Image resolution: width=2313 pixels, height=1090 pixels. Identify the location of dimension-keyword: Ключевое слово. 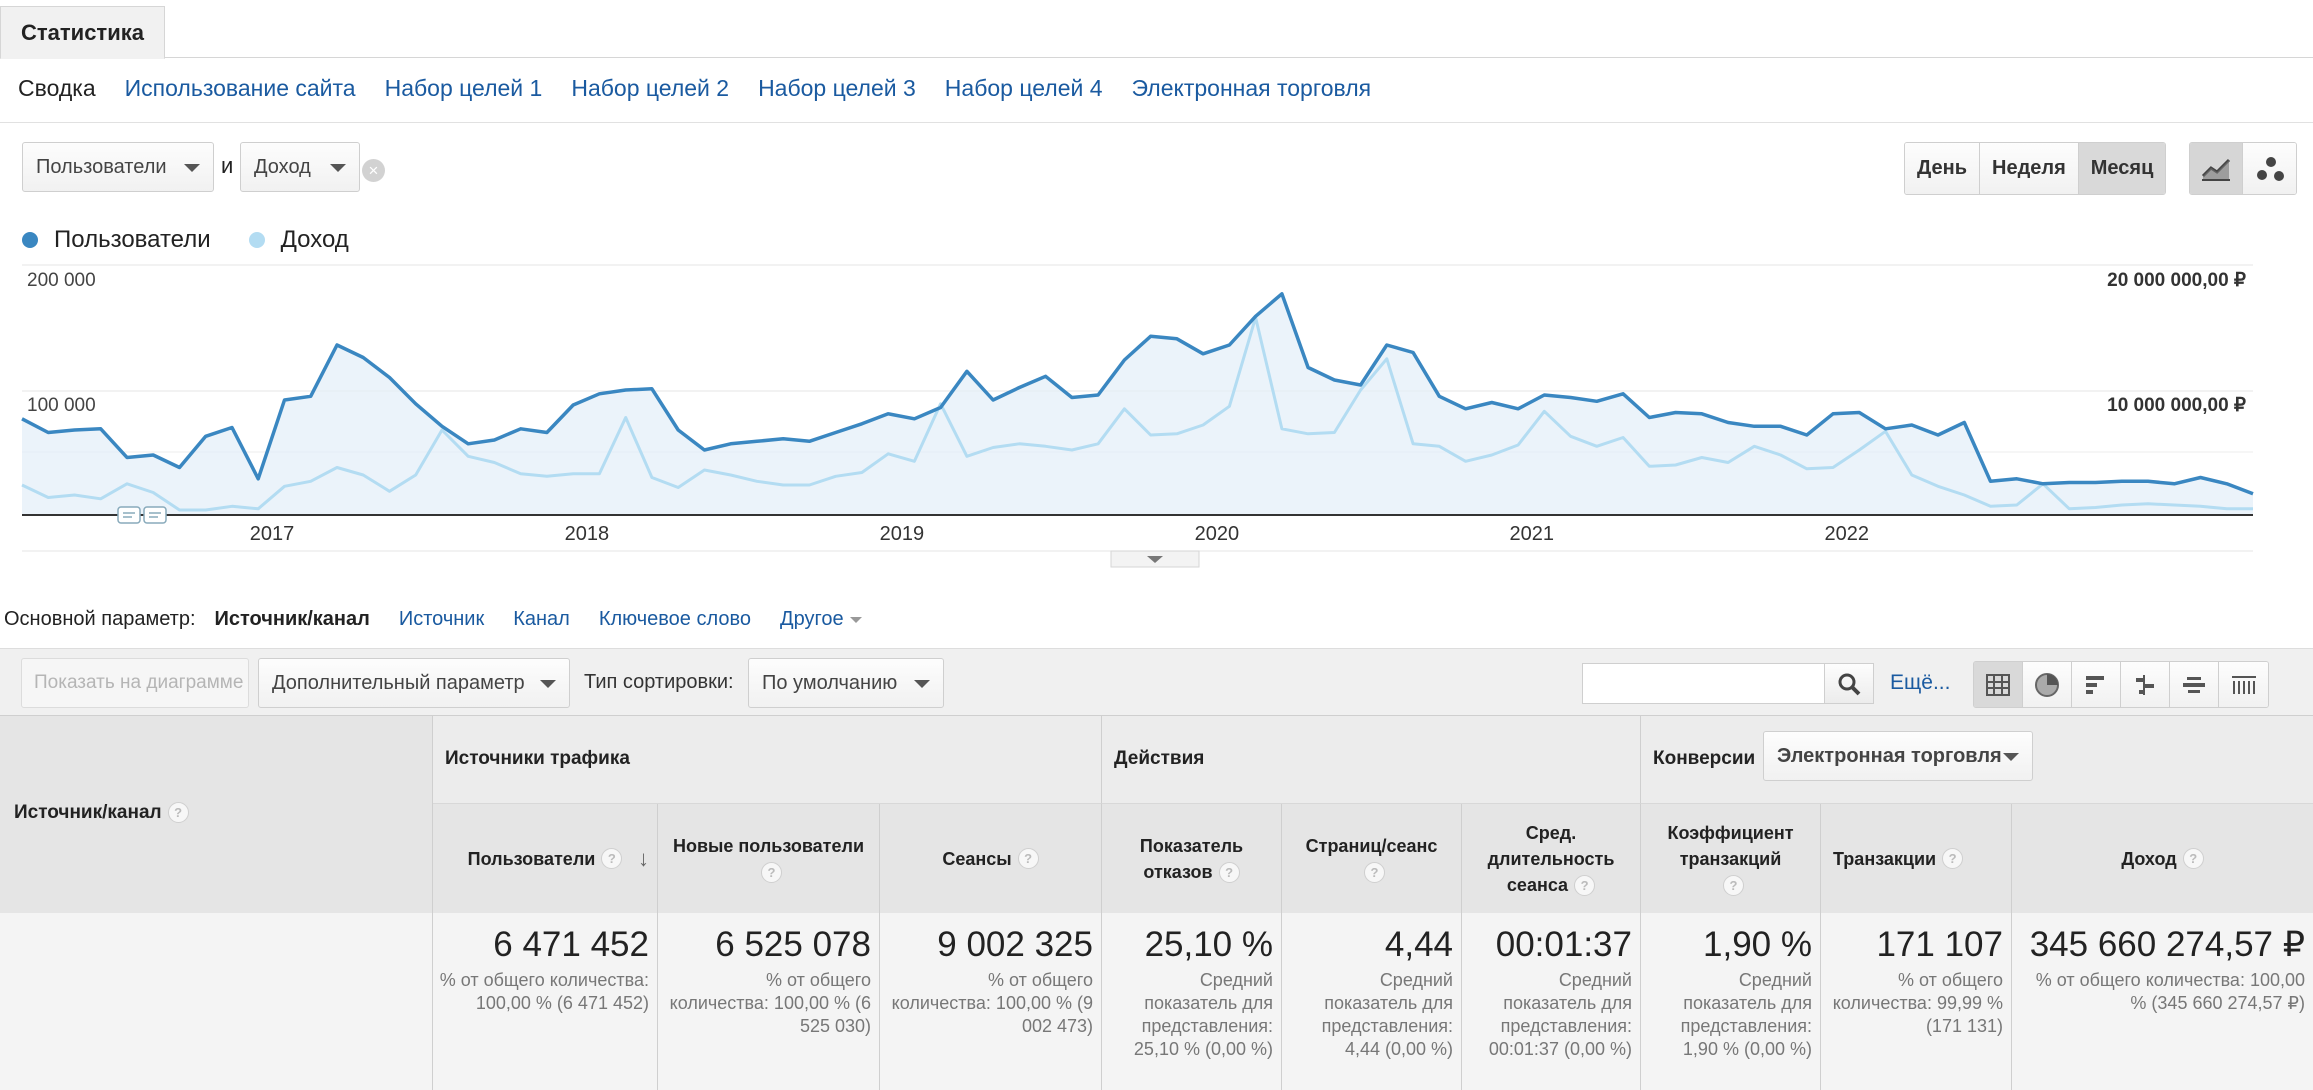
(675, 619).